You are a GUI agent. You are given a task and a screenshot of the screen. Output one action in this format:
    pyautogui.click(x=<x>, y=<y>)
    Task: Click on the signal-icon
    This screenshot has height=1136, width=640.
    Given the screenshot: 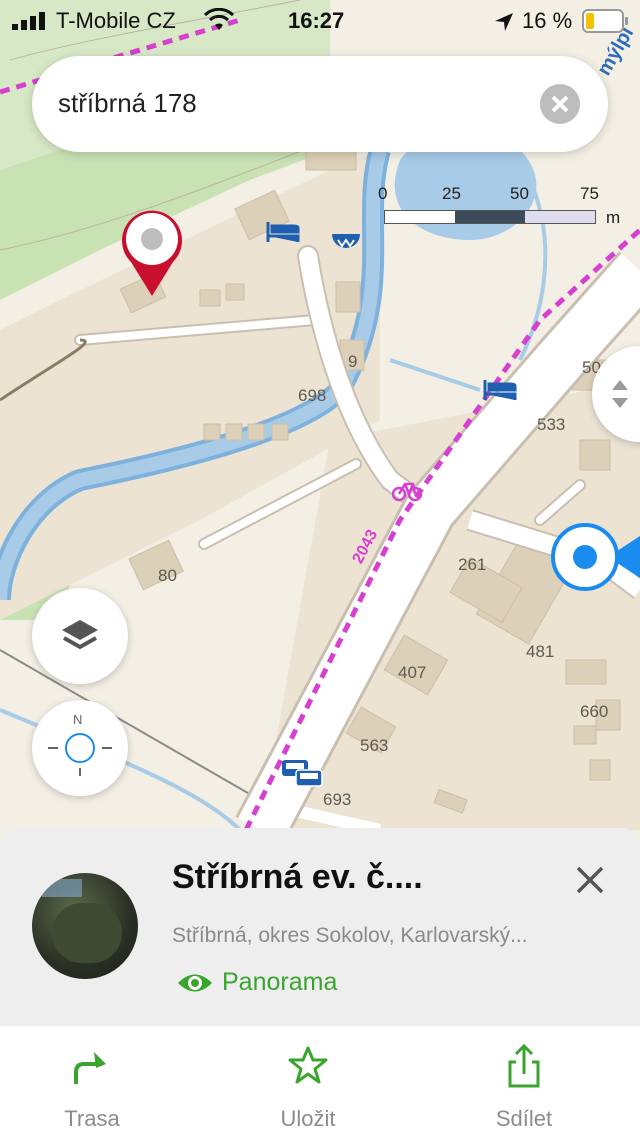 What is the action you would take?
    pyautogui.click(x=28, y=21)
    